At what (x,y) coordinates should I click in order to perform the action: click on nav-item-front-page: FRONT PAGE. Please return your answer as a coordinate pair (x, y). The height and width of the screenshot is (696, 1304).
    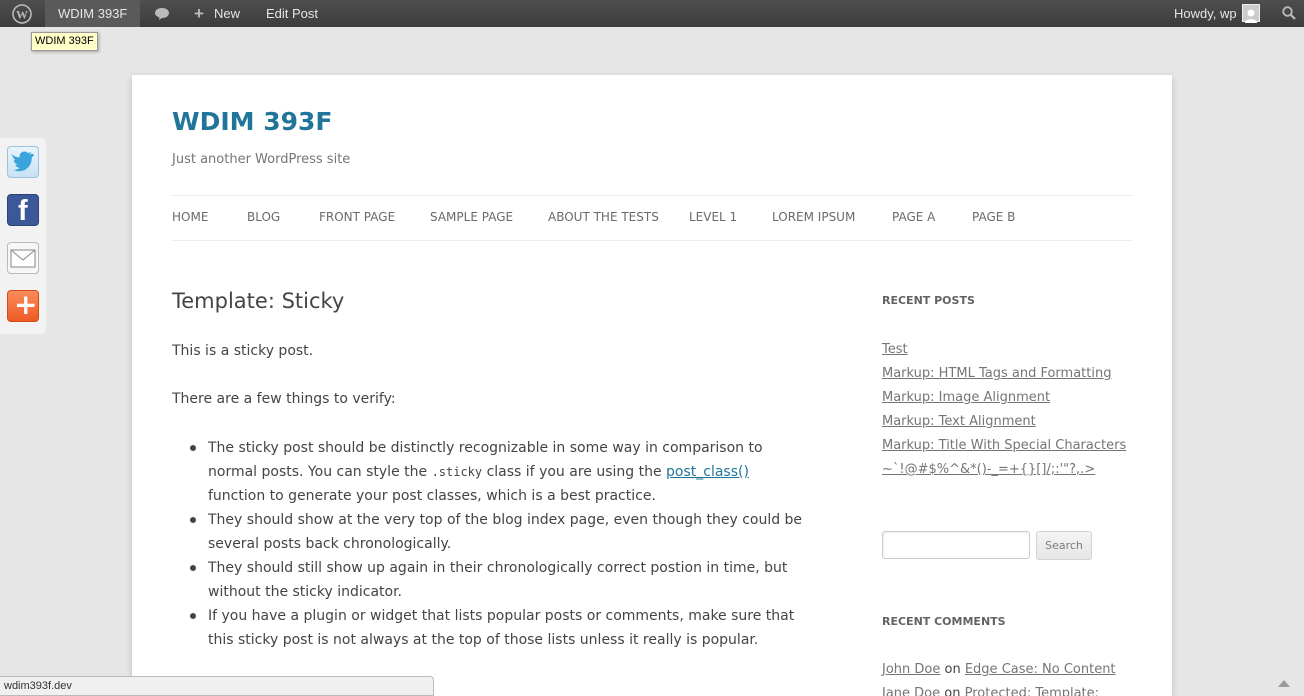
    Looking at the image, I should click on (357, 217).